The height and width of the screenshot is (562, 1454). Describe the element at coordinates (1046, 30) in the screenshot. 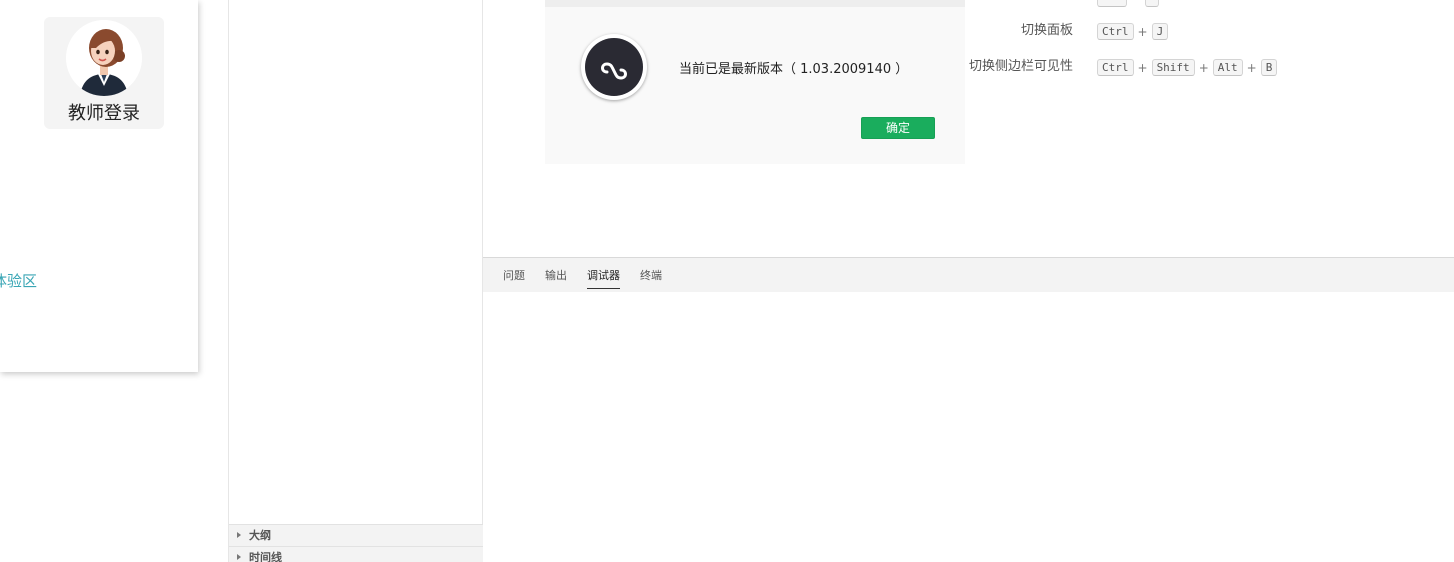

I see `shortcut-label: 切换面板` at that location.